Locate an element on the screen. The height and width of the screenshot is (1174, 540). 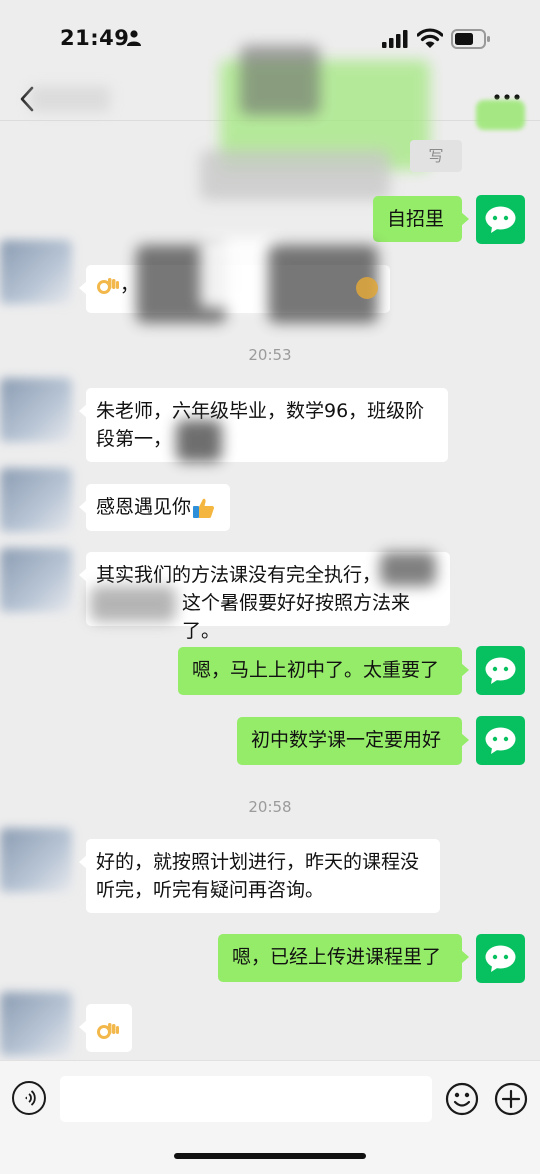
message-text: 好的，就按照计划进行，昨天的课程没听完，听完有疑问再咨询。 is located at coordinates (258, 876).